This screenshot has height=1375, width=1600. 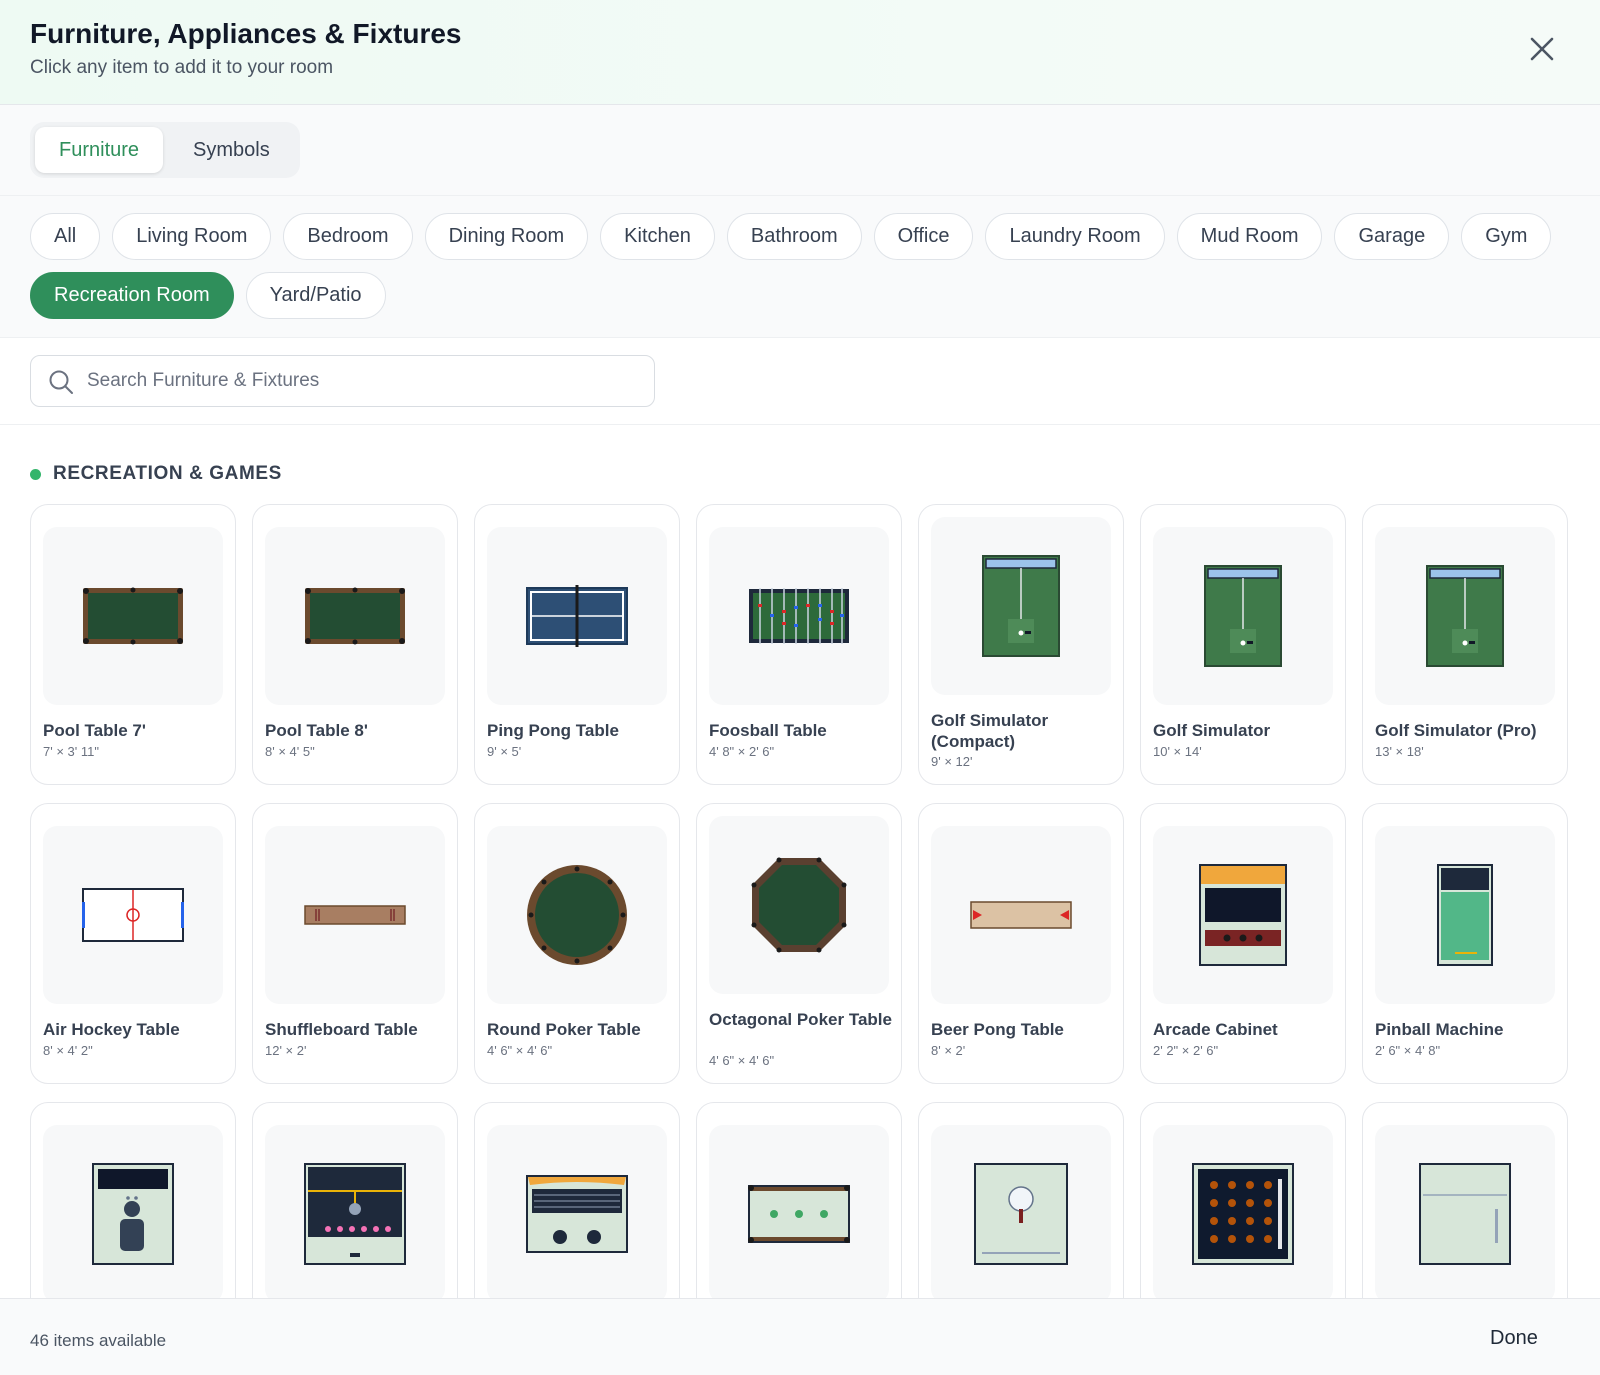 I want to click on item-card: Ping Pong Table 9' × 5', so click(x=577, y=644).